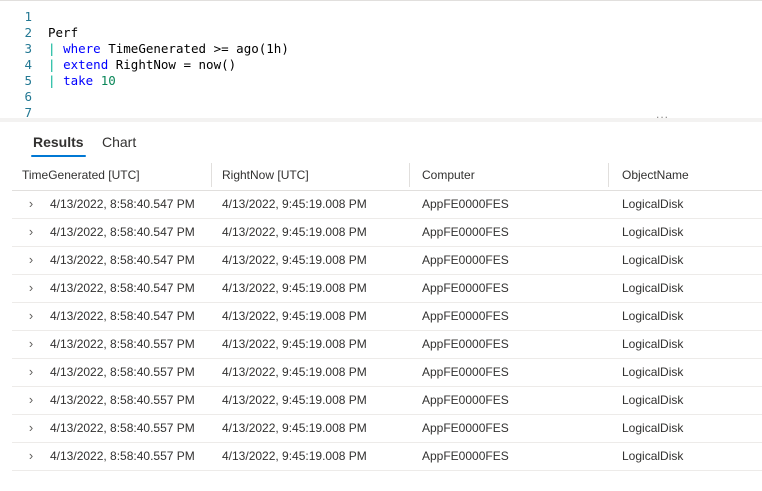  What do you see at coordinates (108, 80) in the screenshot?
I see `code-token: 10` at bounding box center [108, 80].